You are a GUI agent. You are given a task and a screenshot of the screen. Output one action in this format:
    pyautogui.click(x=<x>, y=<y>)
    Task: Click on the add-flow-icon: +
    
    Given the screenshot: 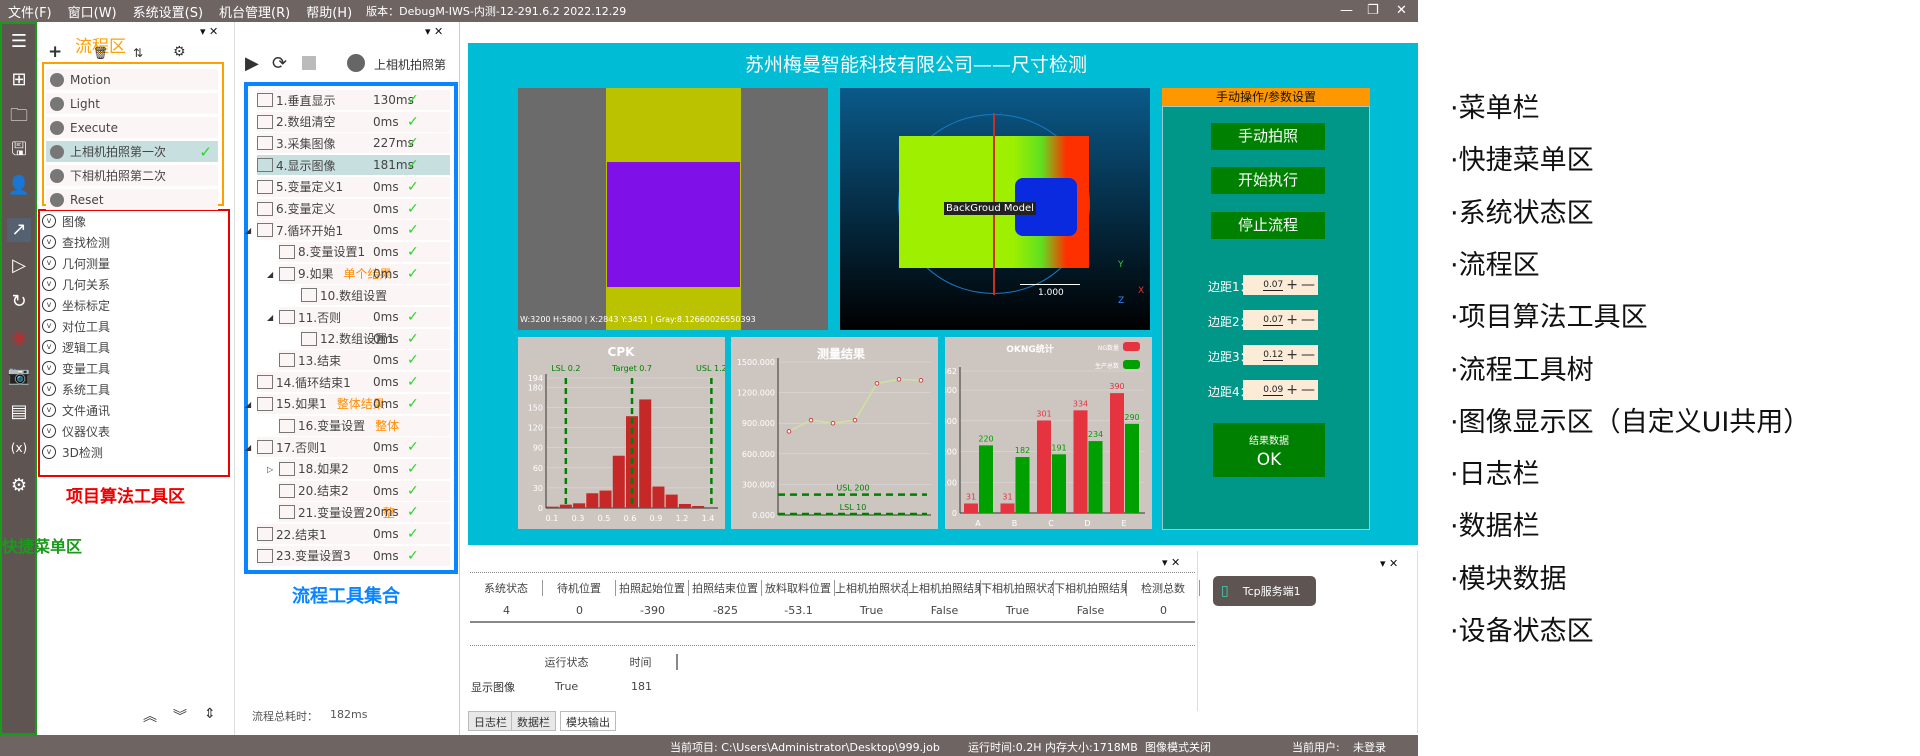 What is the action you would take?
    pyautogui.click(x=55, y=52)
    